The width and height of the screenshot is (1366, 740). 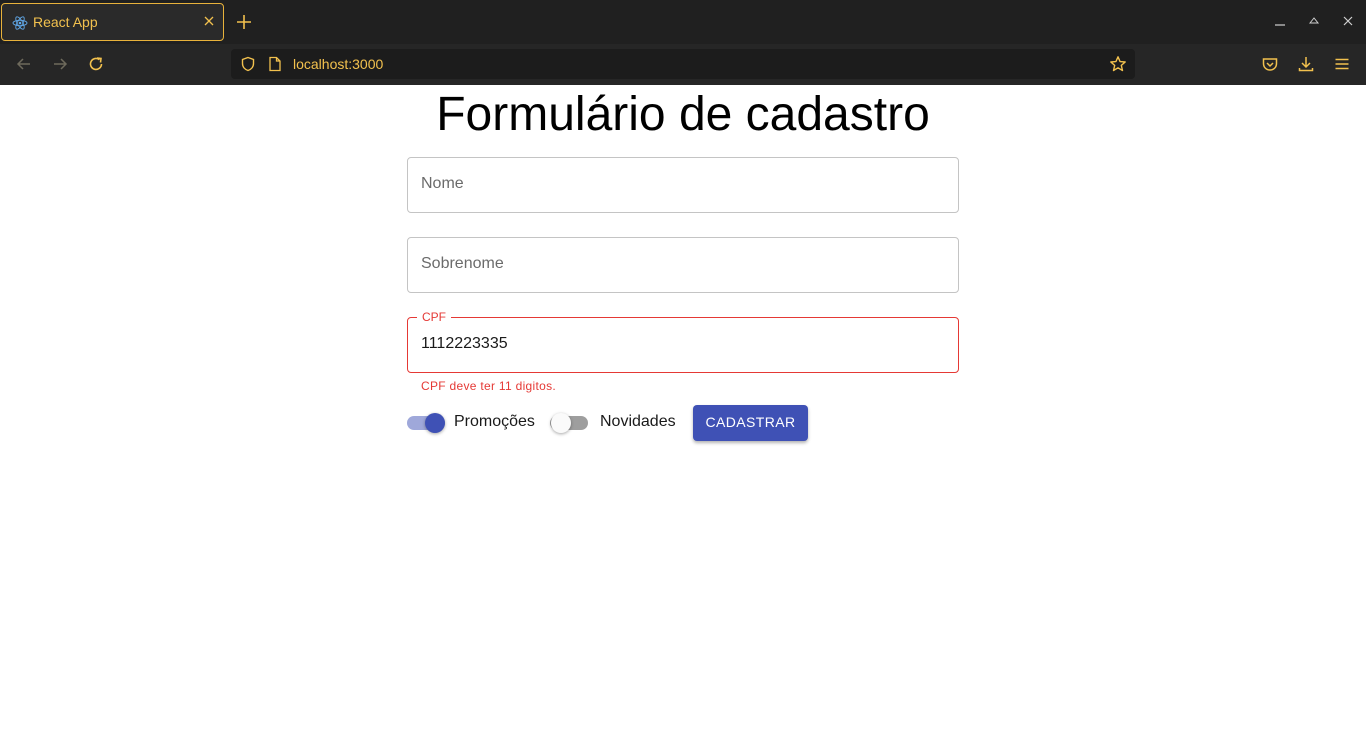 I want to click on nome-placeholder: Nome, so click(x=442, y=183).